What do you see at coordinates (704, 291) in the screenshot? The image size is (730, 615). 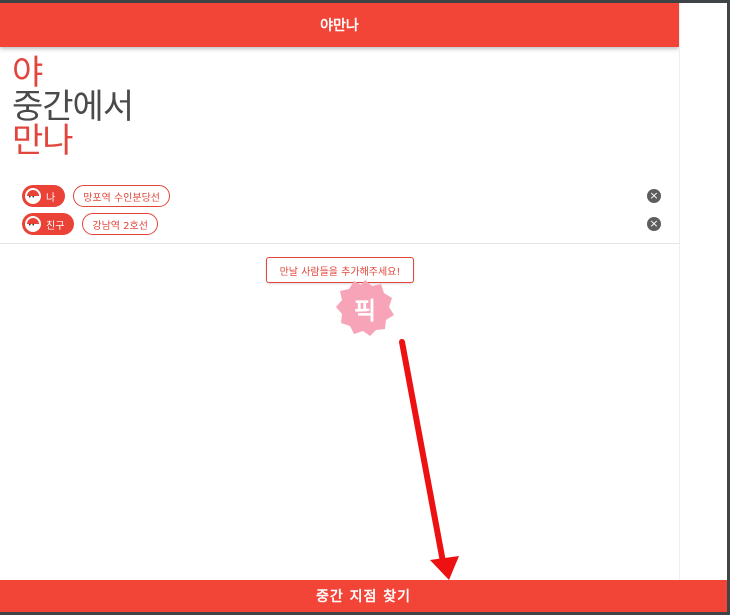 I see `side-gutter` at bounding box center [704, 291].